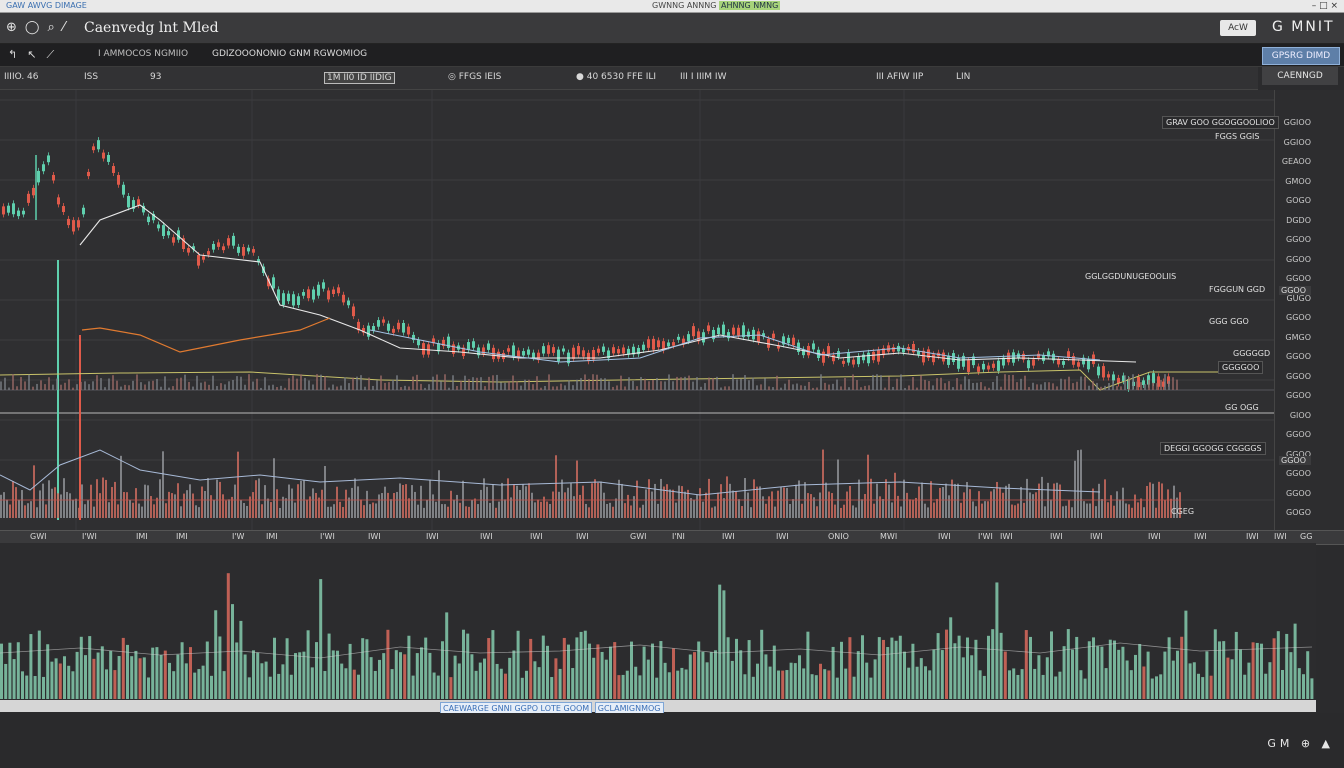 This screenshot has height=768, width=1344. Describe the element at coordinates (238, 536) in the screenshot. I see `time-axis-label: I'W` at that location.